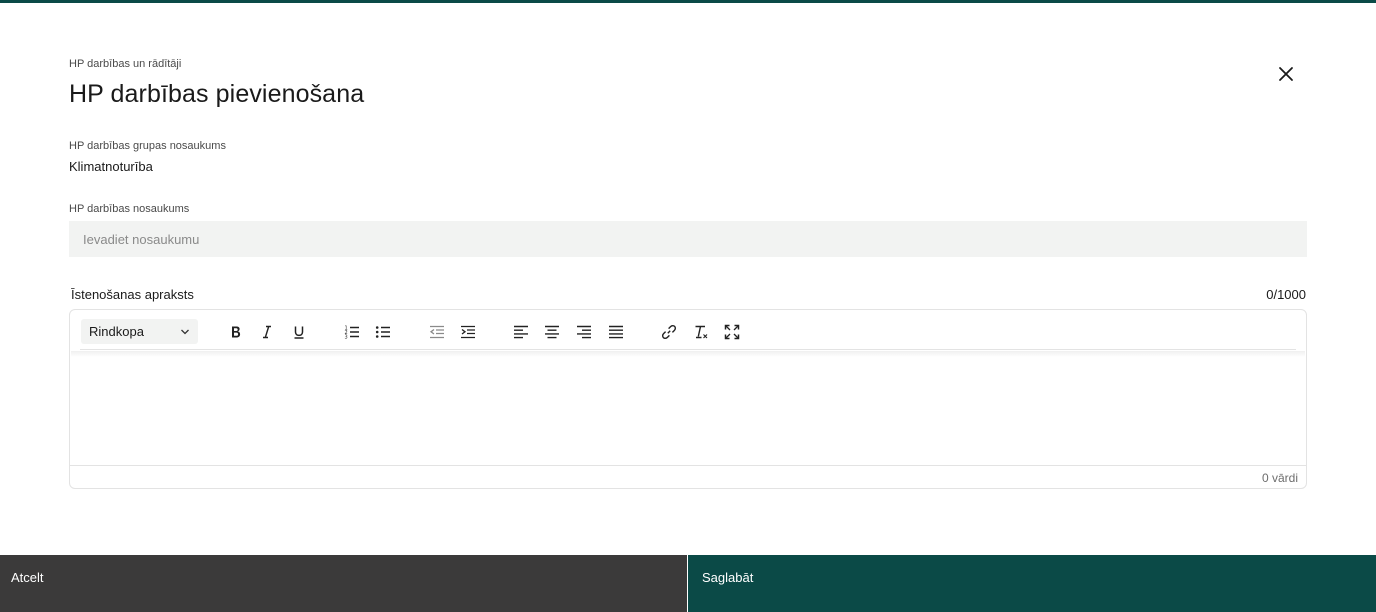 The image size is (1376, 612). I want to click on clear-formatting-button, so click(701, 332).